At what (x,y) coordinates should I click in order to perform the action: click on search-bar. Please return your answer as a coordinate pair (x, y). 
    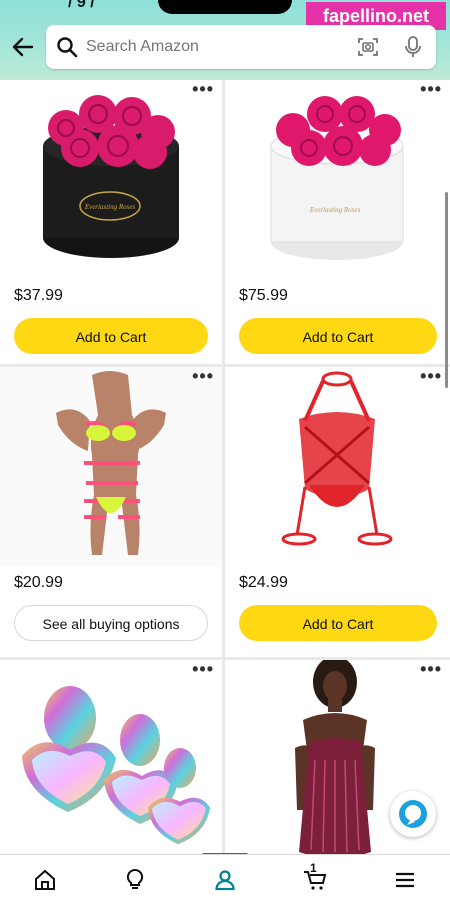
    Looking at the image, I should click on (241, 47).